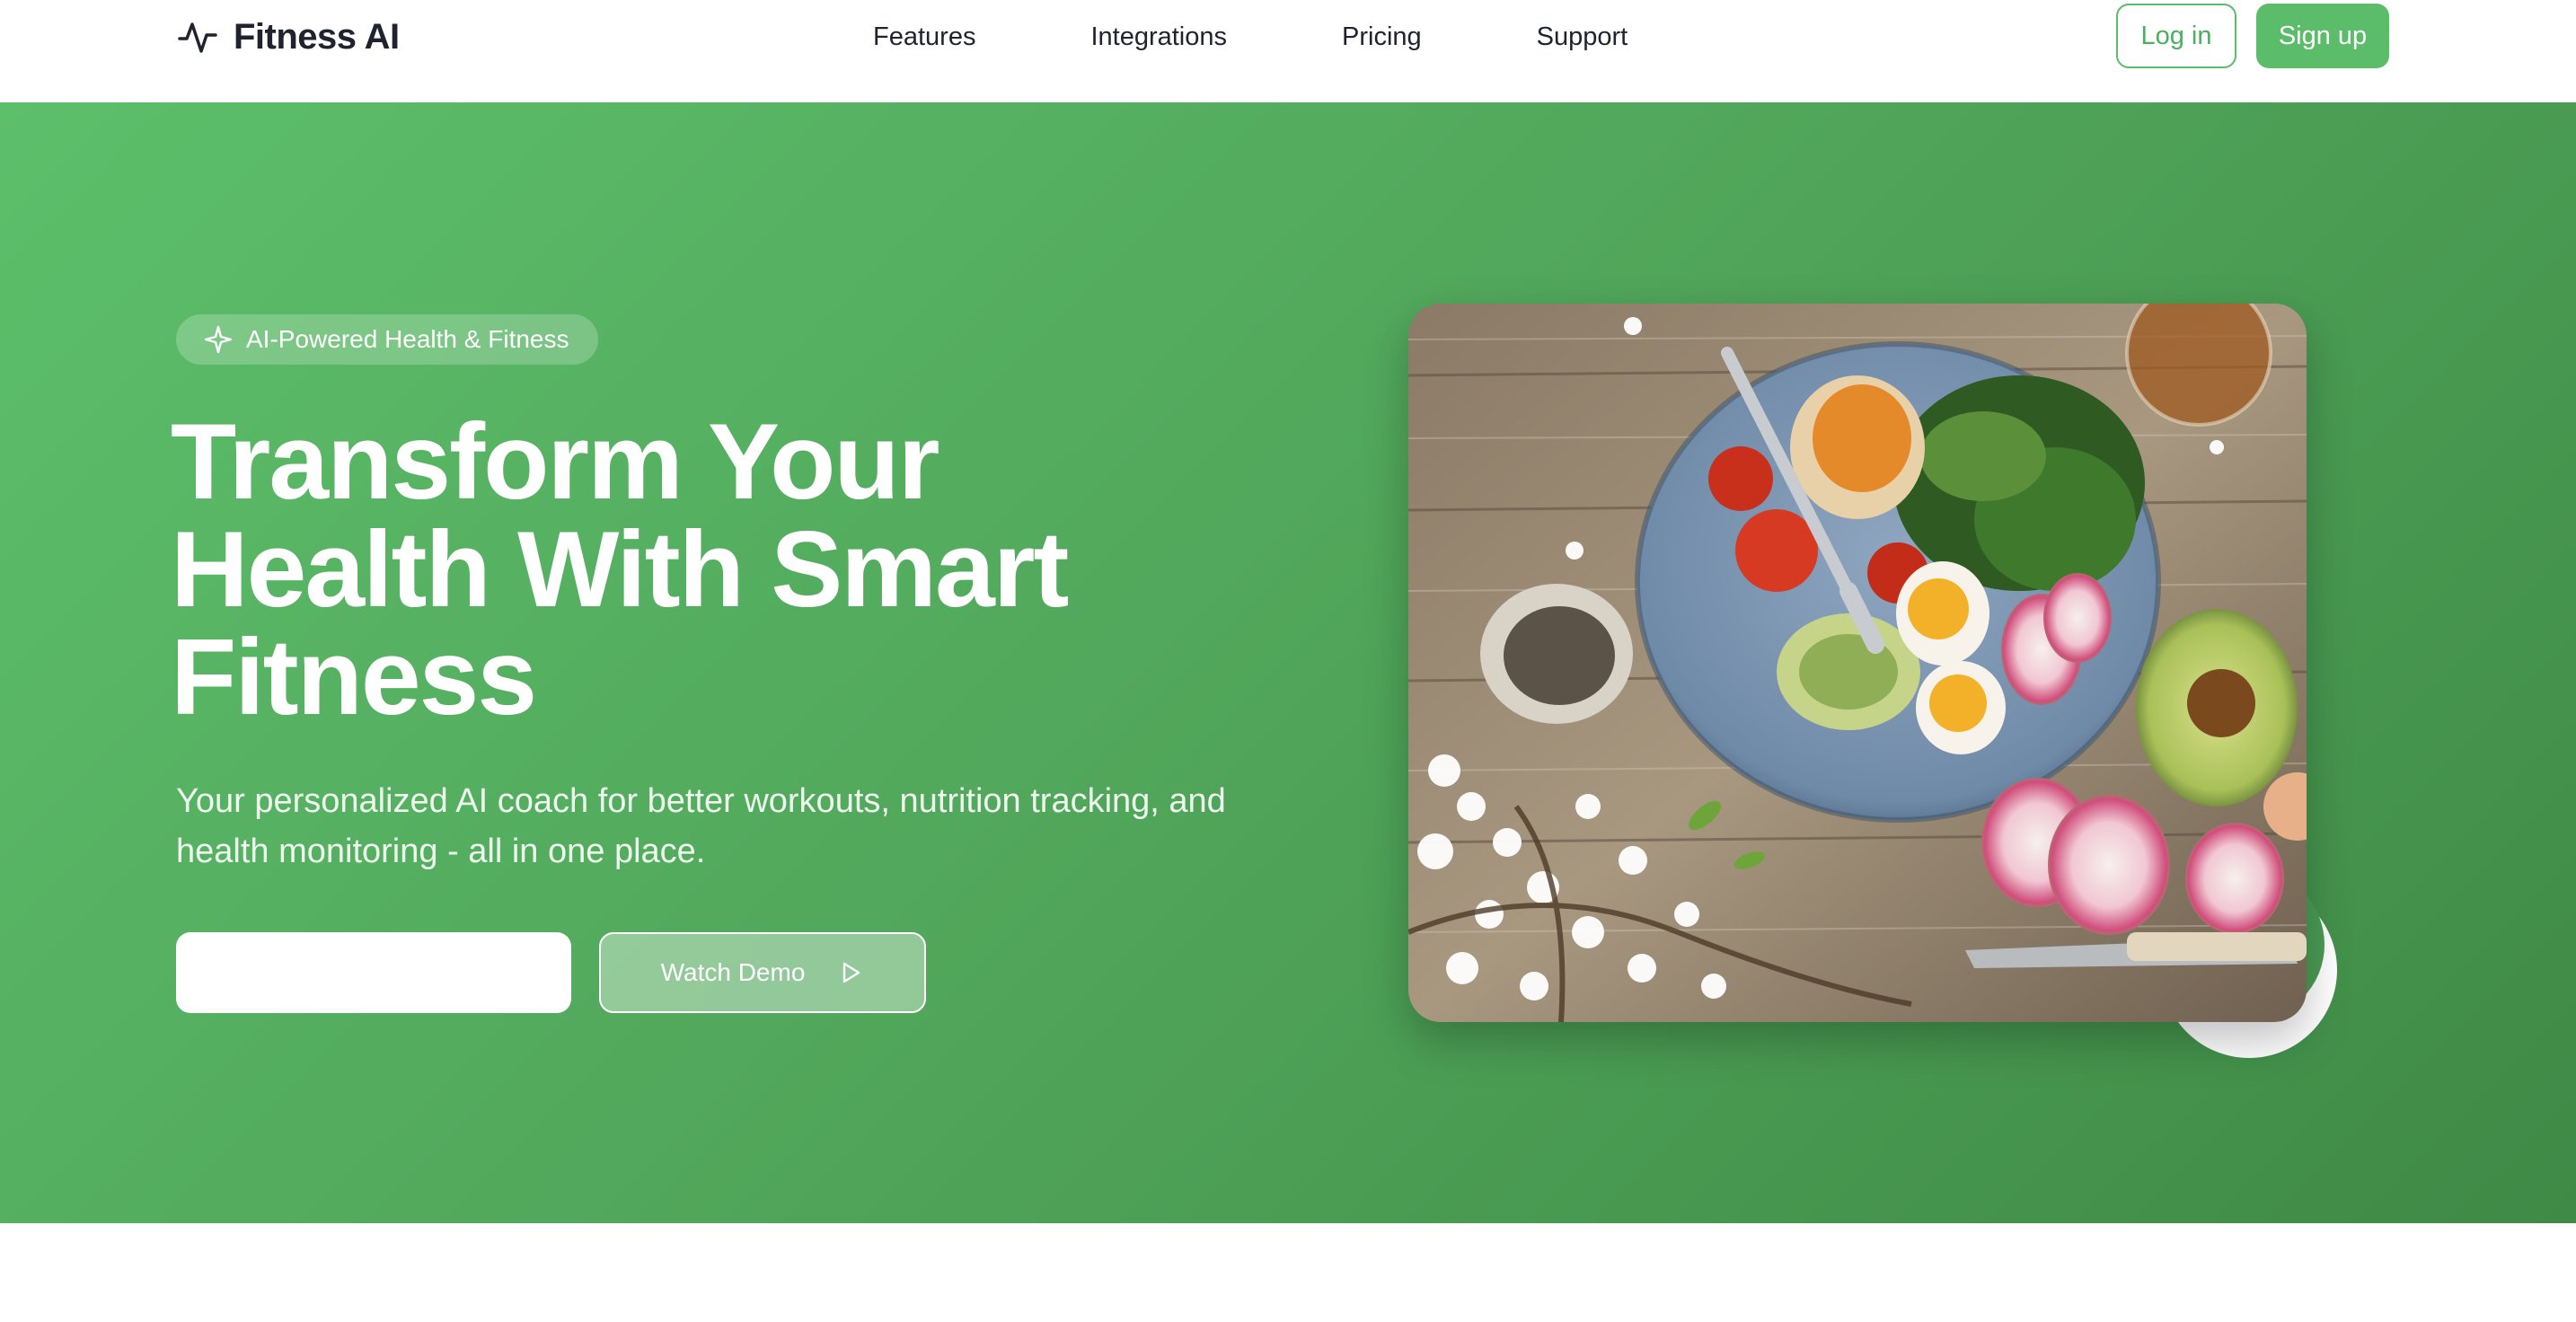 The image size is (2576, 1322). I want to click on watch-demo-button: Watch Demo, so click(762, 973).